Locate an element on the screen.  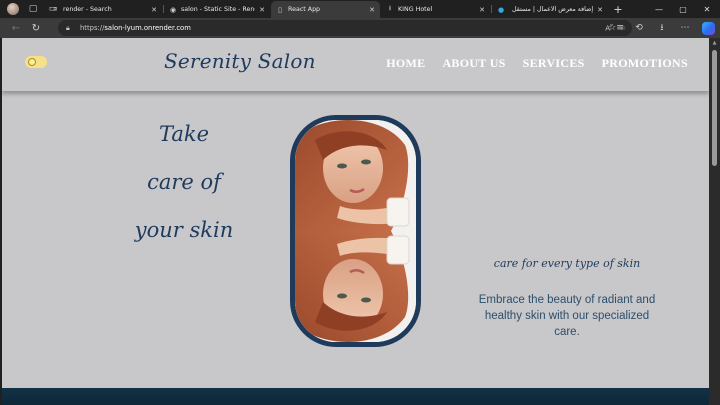
toggle-knob is located at coordinates (32, 62).